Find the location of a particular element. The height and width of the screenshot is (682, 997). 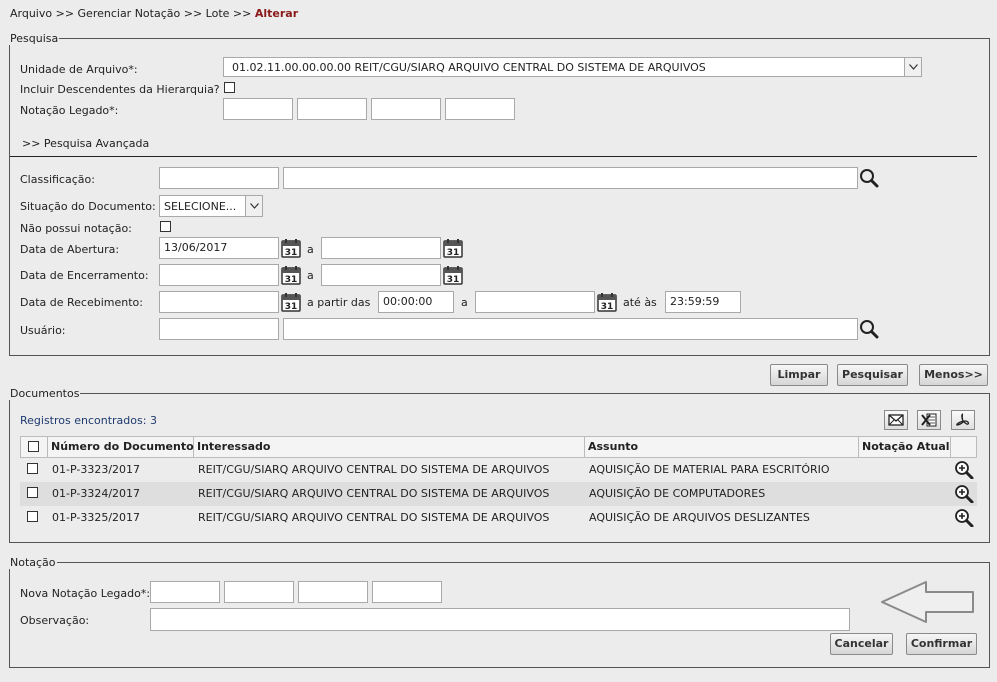

recebimento-a-label: a is located at coordinates (464, 302).